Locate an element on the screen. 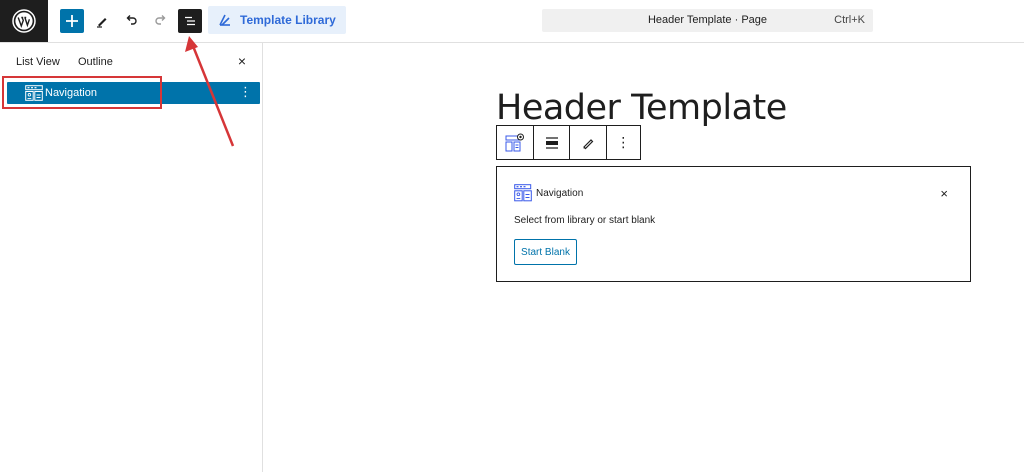 Image resolution: width=1024 pixels, height=472 pixels. undo-icon is located at coordinates (131, 20).